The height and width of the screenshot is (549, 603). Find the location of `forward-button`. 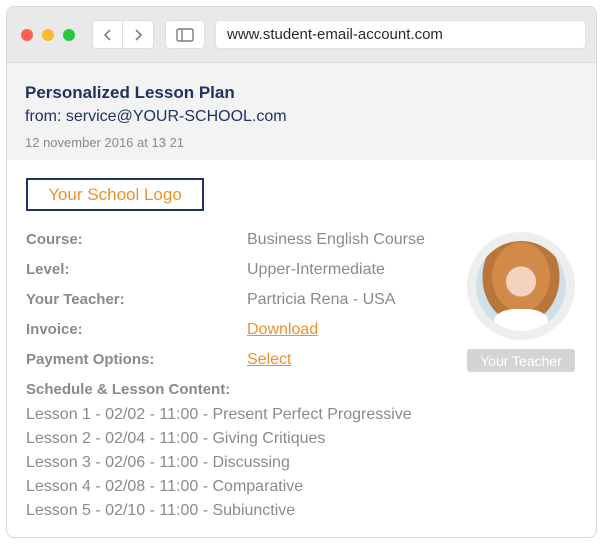

forward-button is located at coordinates (138, 34).